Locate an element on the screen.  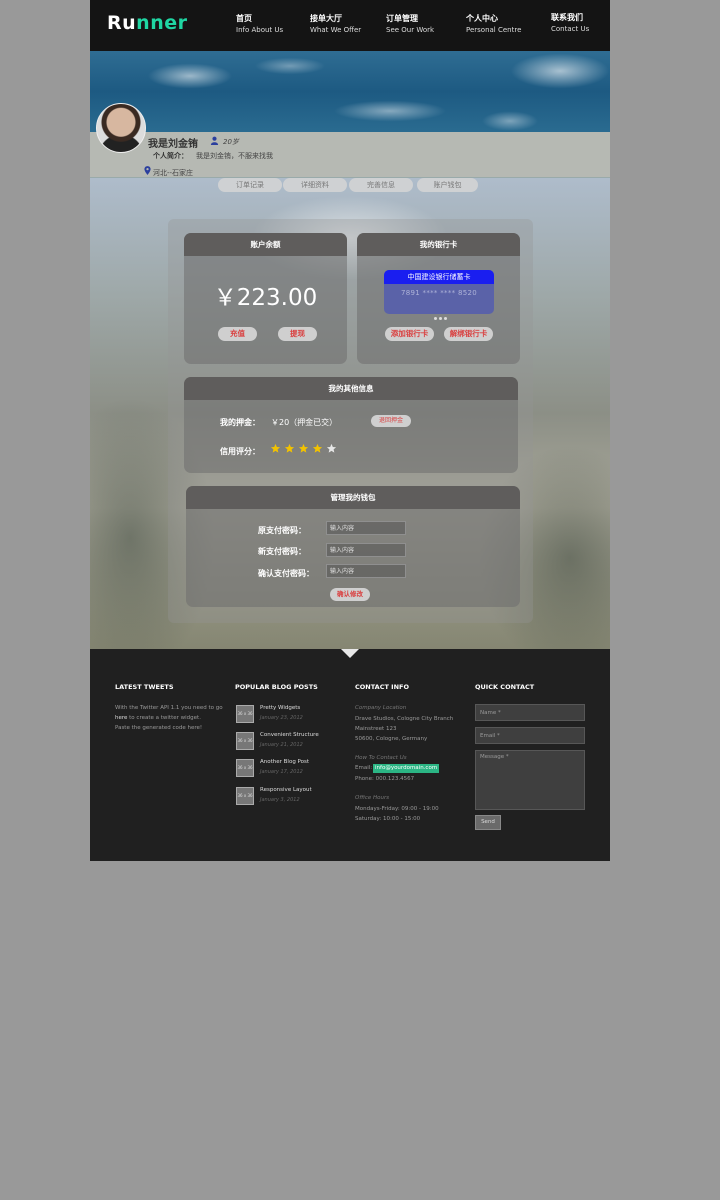
logo-part2: nner is located at coordinates (162, 23).